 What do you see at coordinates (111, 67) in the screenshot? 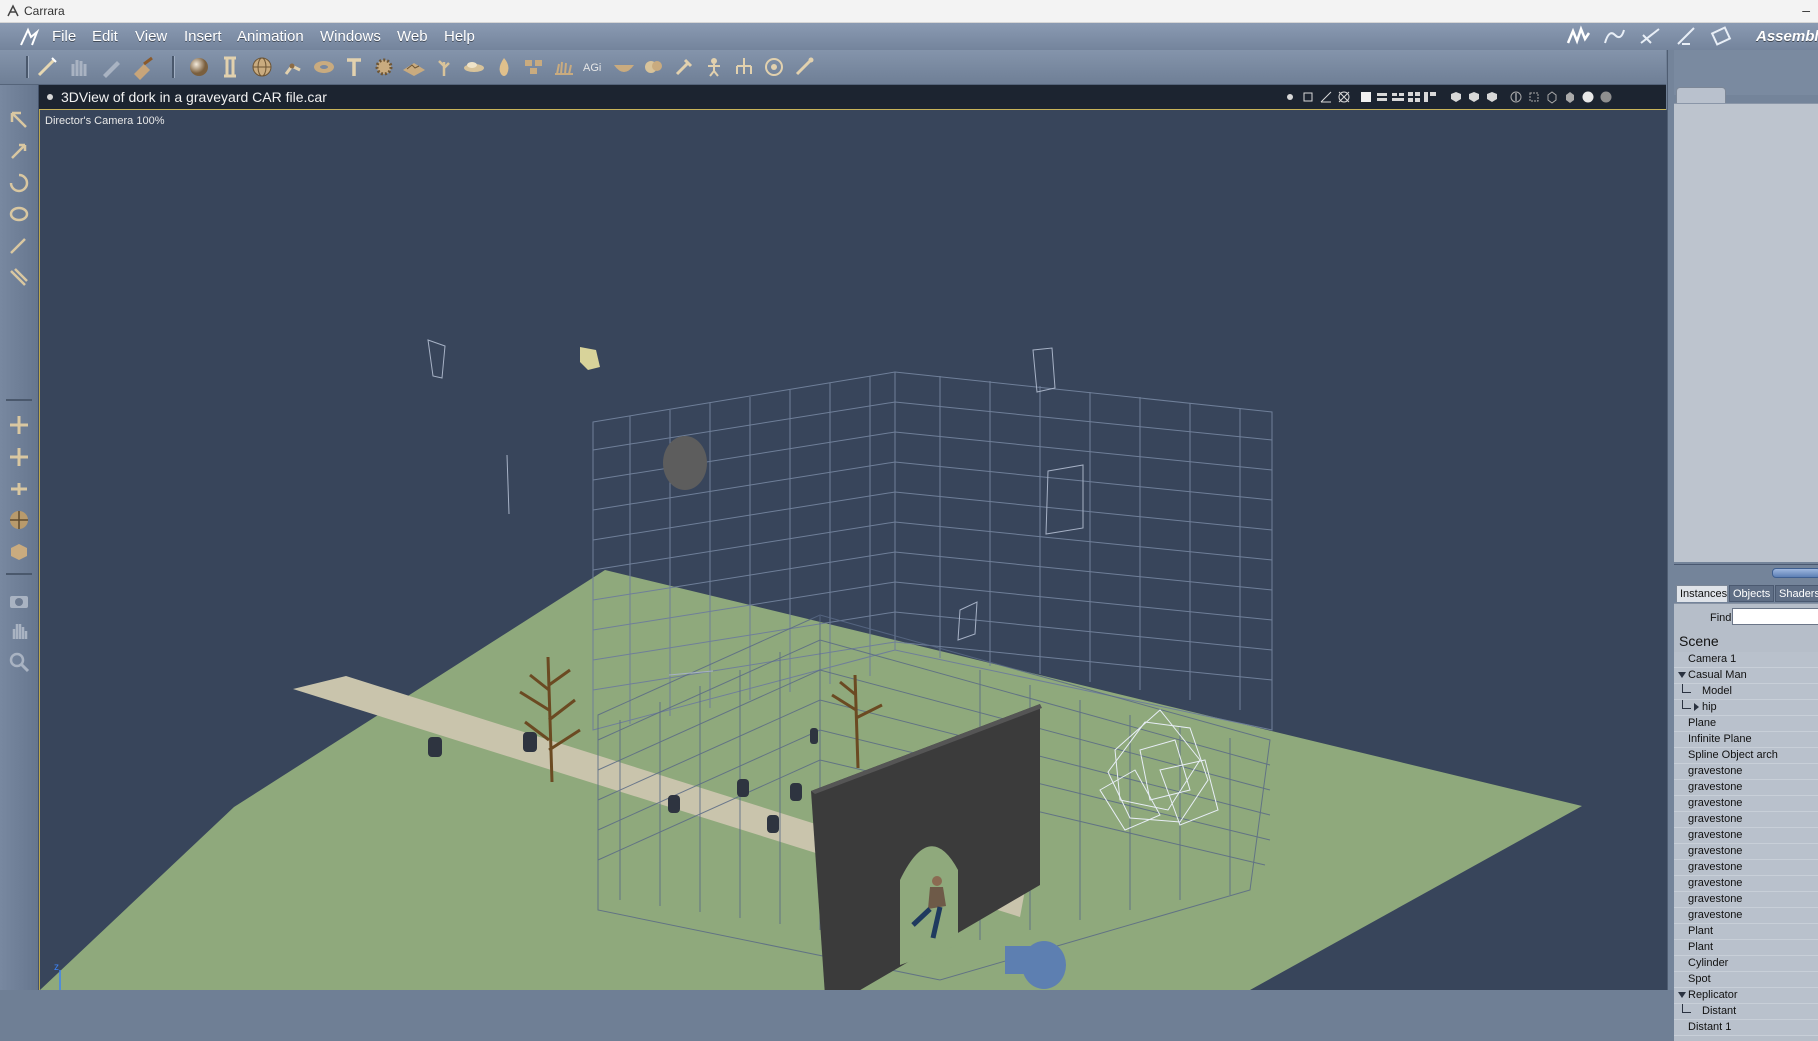
I see `pen-icon` at bounding box center [111, 67].